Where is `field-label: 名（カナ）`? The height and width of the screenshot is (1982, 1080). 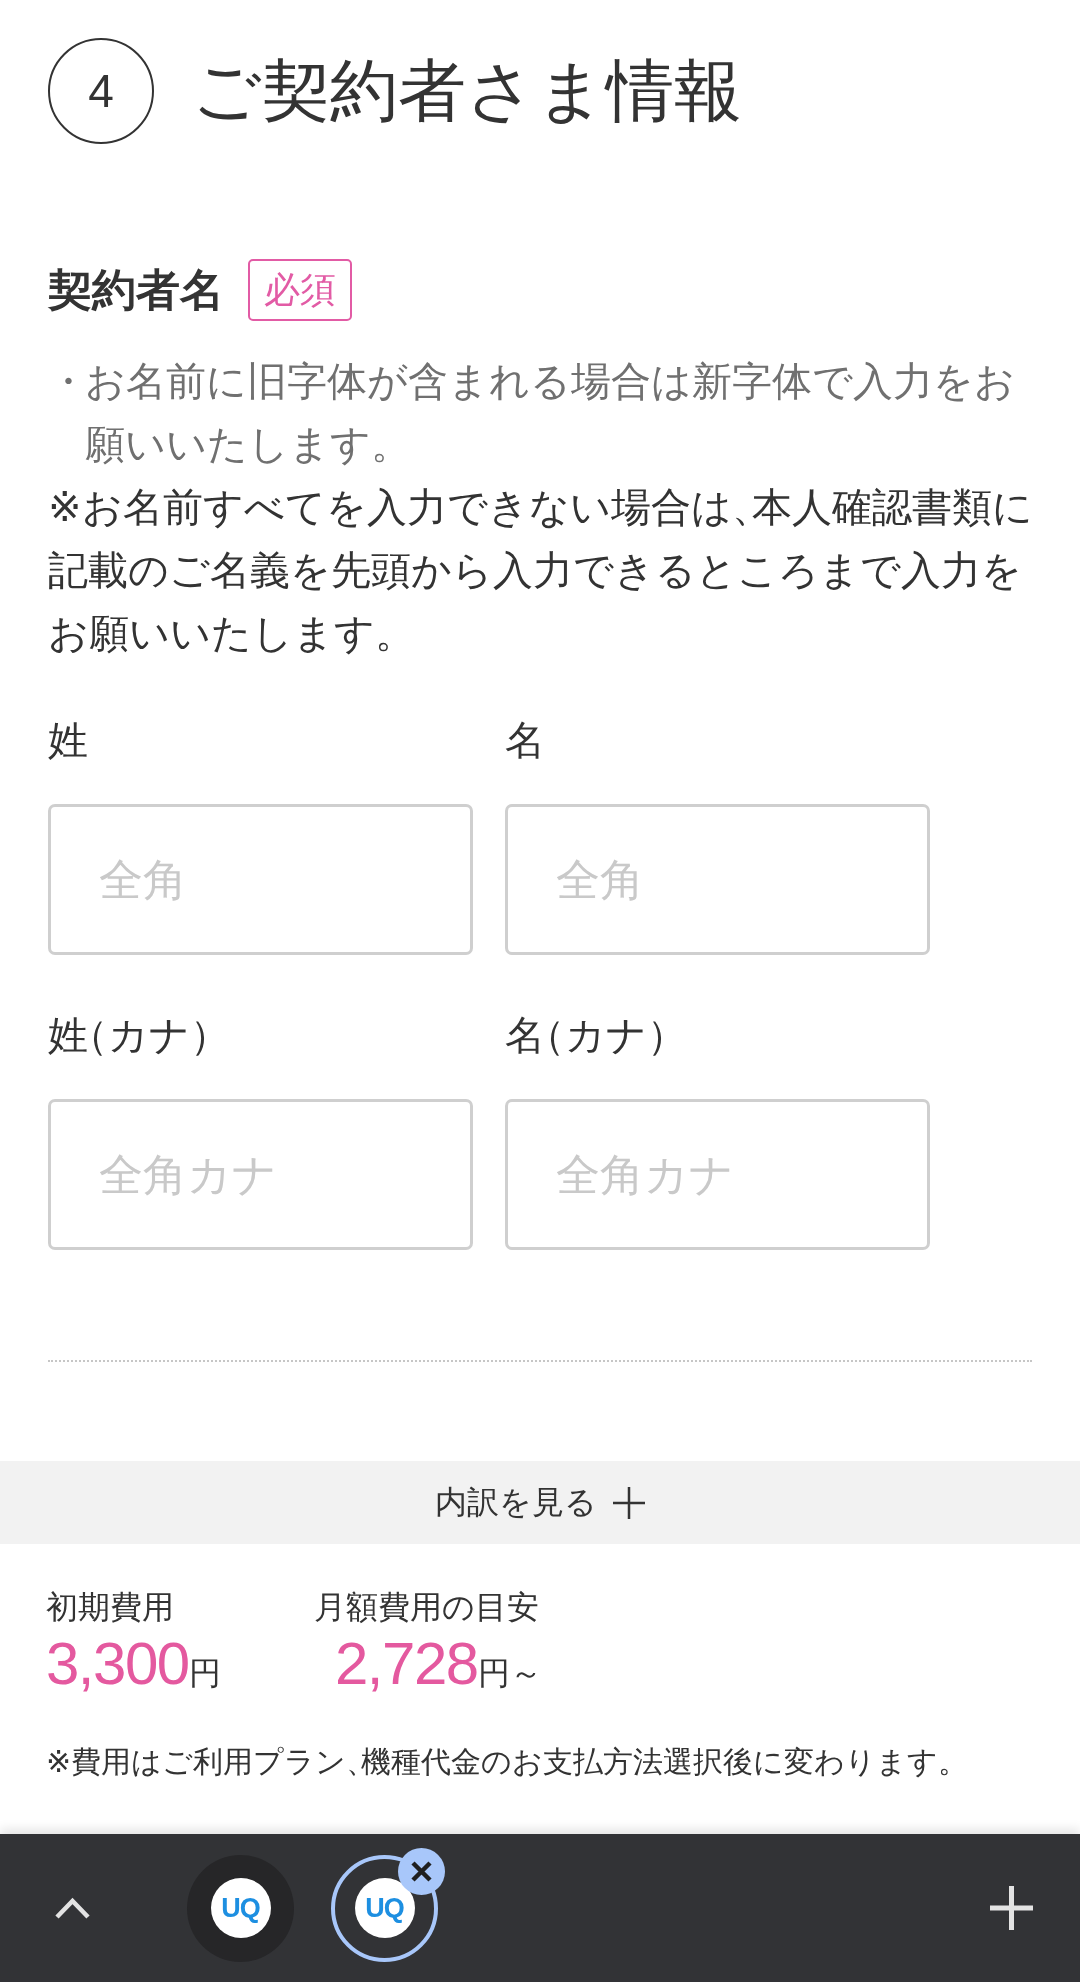
field-label: 名（カナ） is located at coordinates (586, 1035).